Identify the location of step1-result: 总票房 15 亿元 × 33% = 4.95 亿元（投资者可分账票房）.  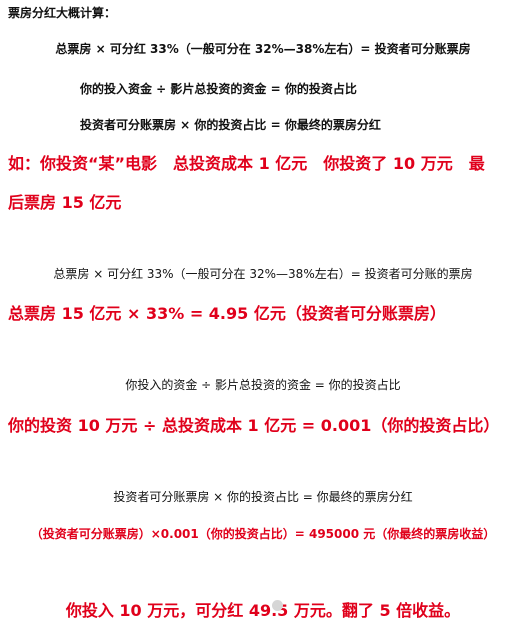
(227, 313).